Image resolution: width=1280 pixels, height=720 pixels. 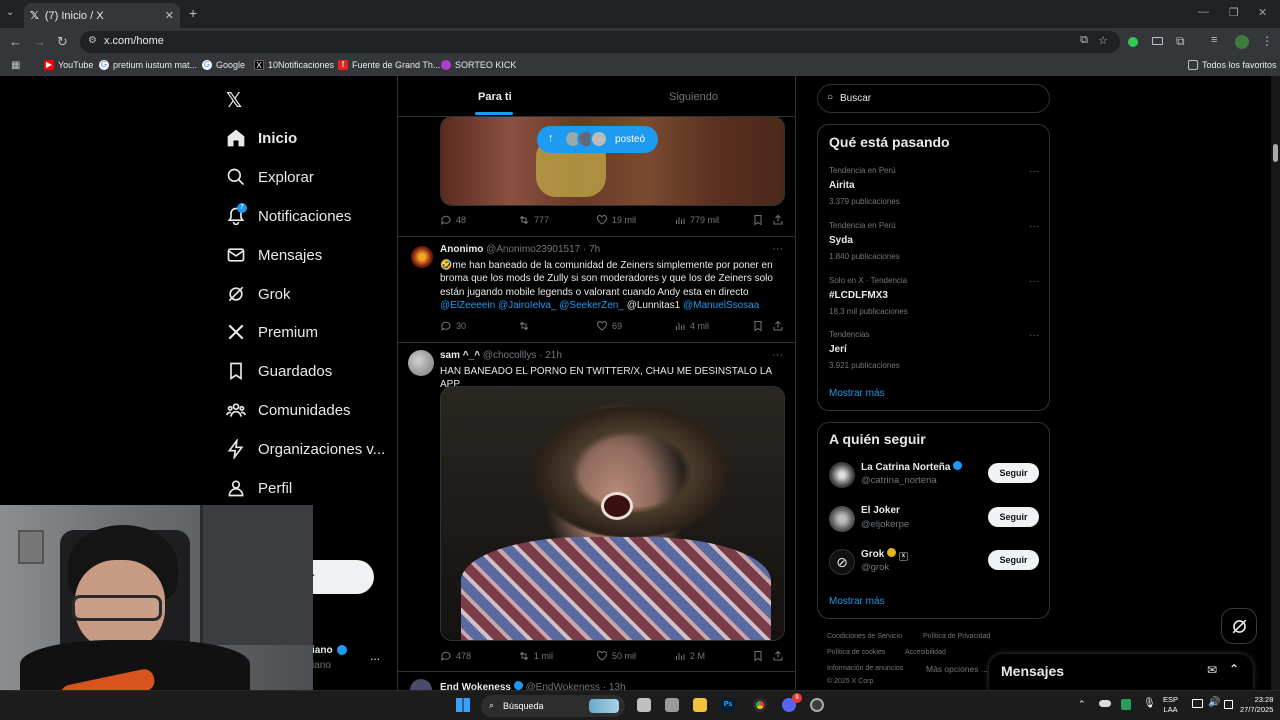 What do you see at coordinates (259, 488) in the screenshot?
I see `nav-profile: Perfil` at bounding box center [259, 488].